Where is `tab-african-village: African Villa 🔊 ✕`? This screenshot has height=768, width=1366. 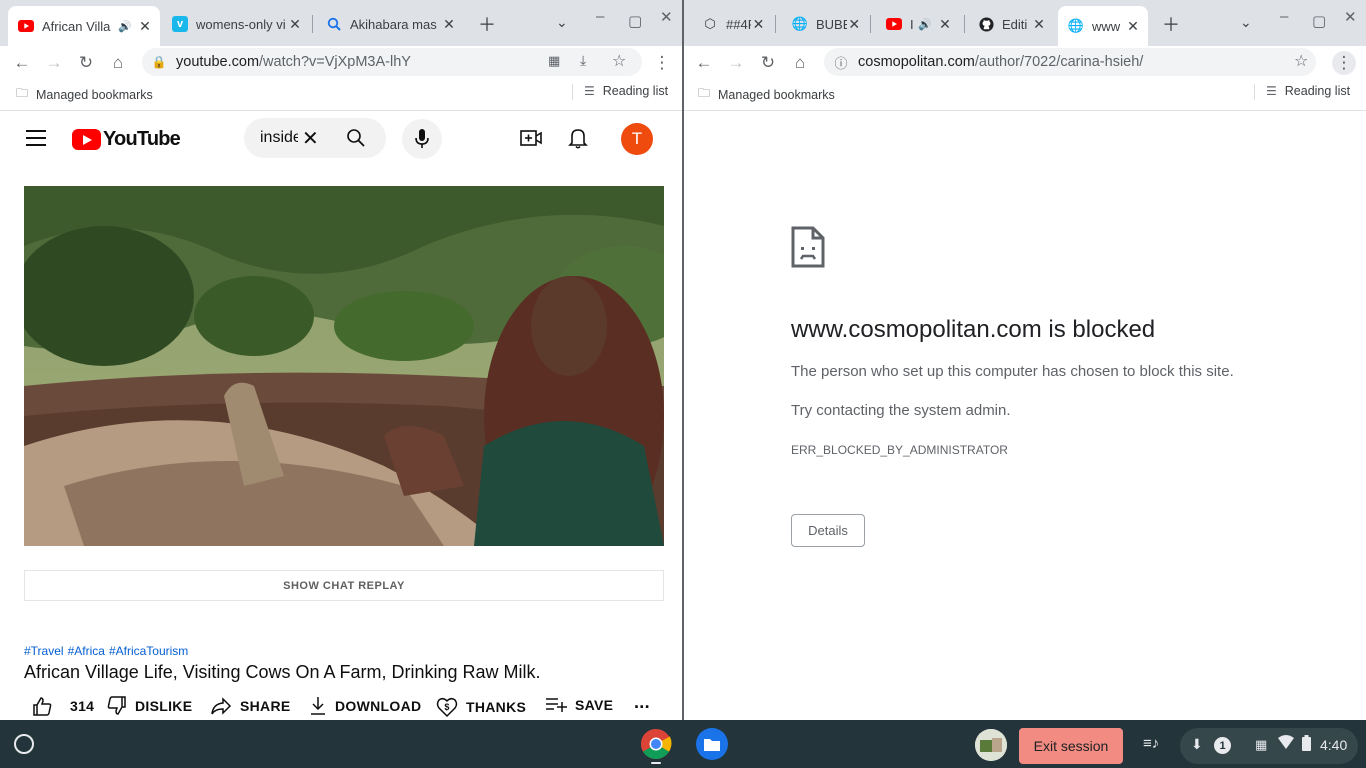 tab-african-village: African Villa 🔊 ✕ is located at coordinates (84, 26).